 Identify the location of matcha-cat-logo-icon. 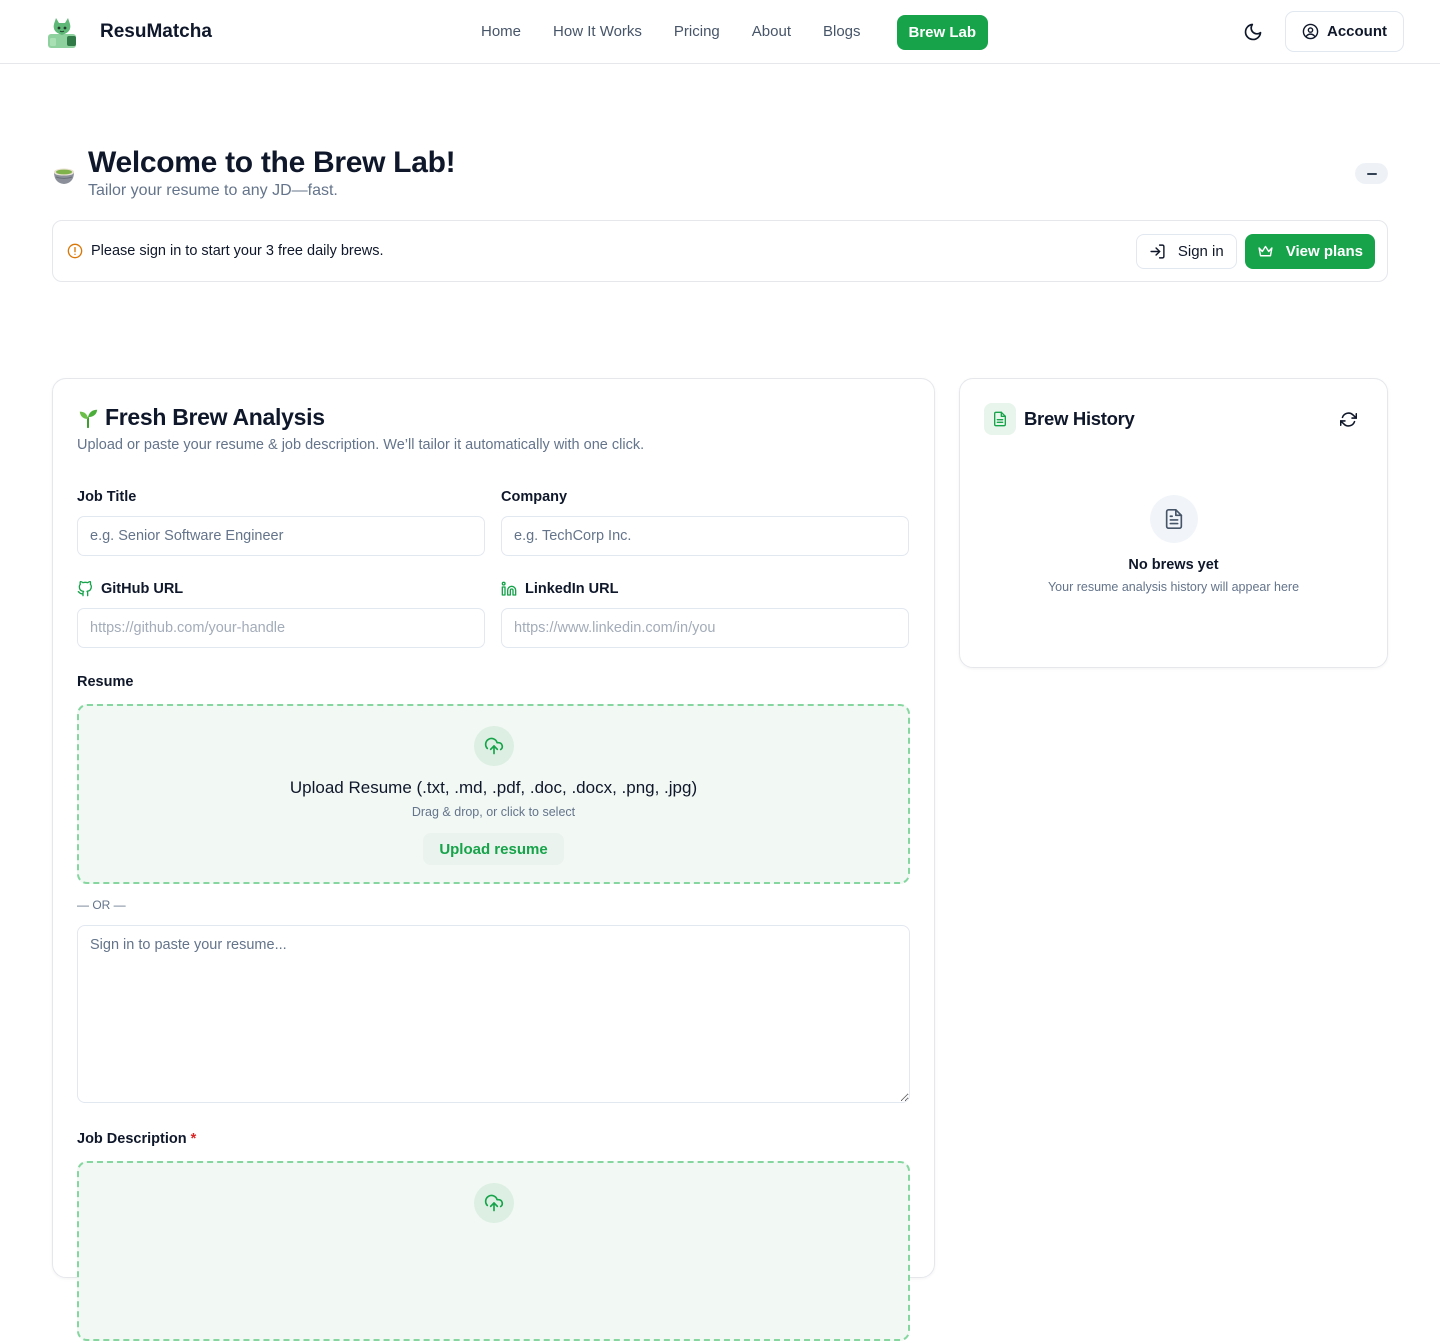
(62, 32).